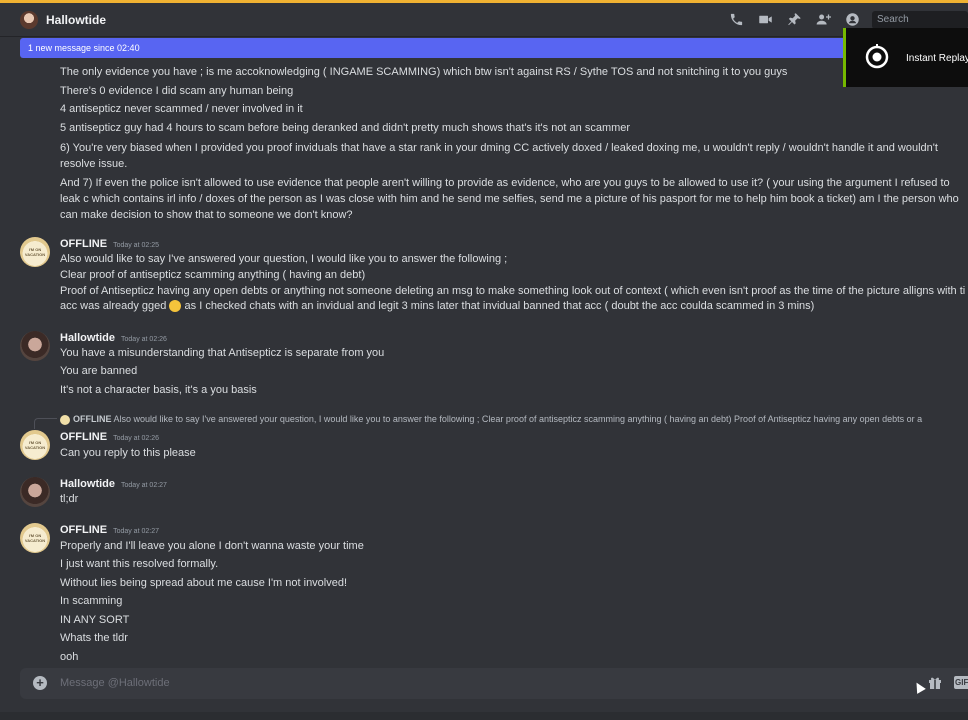 The image size is (968, 720). What do you see at coordinates (175, 306) in the screenshot?
I see `laughing-emoji-icon` at bounding box center [175, 306].